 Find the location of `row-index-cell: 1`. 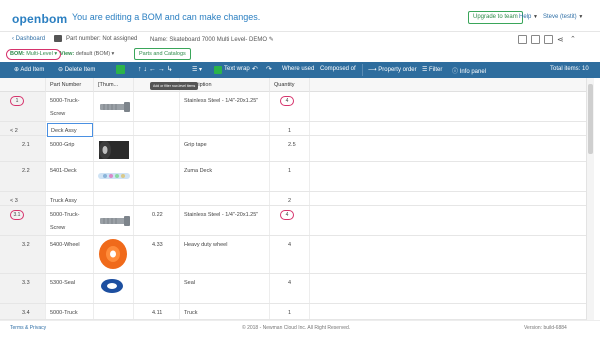

row-index-cell: 1 is located at coordinates (23, 106).